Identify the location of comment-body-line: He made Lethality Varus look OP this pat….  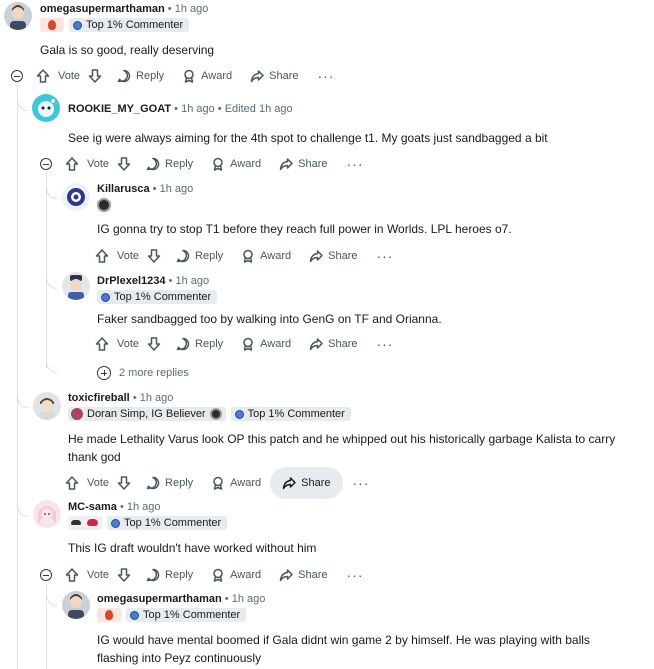
(342, 439).